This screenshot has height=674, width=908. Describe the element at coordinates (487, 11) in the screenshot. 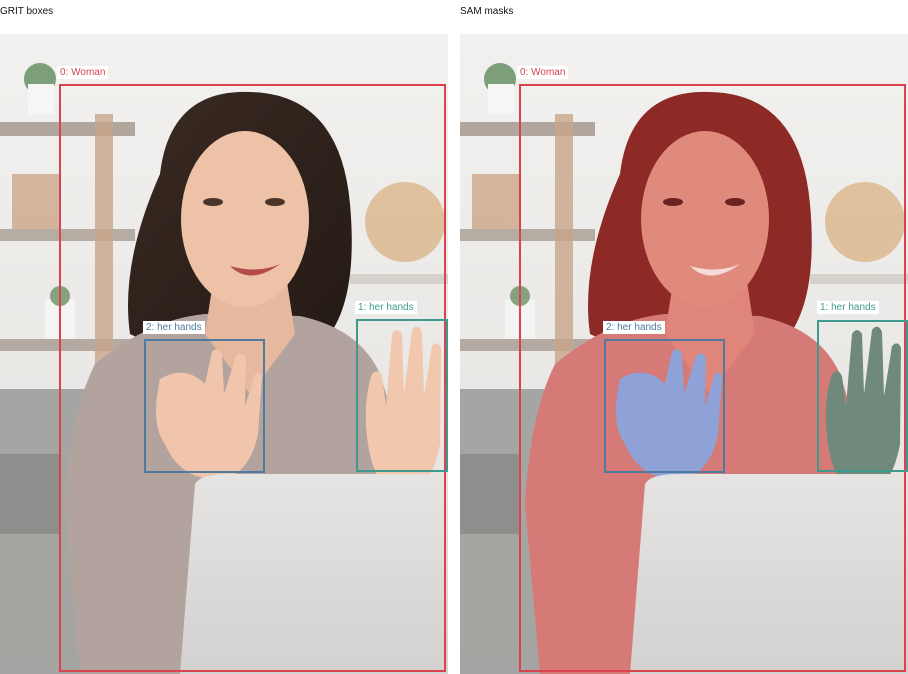

I see `panel-title-sam: SAM masks` at that location.